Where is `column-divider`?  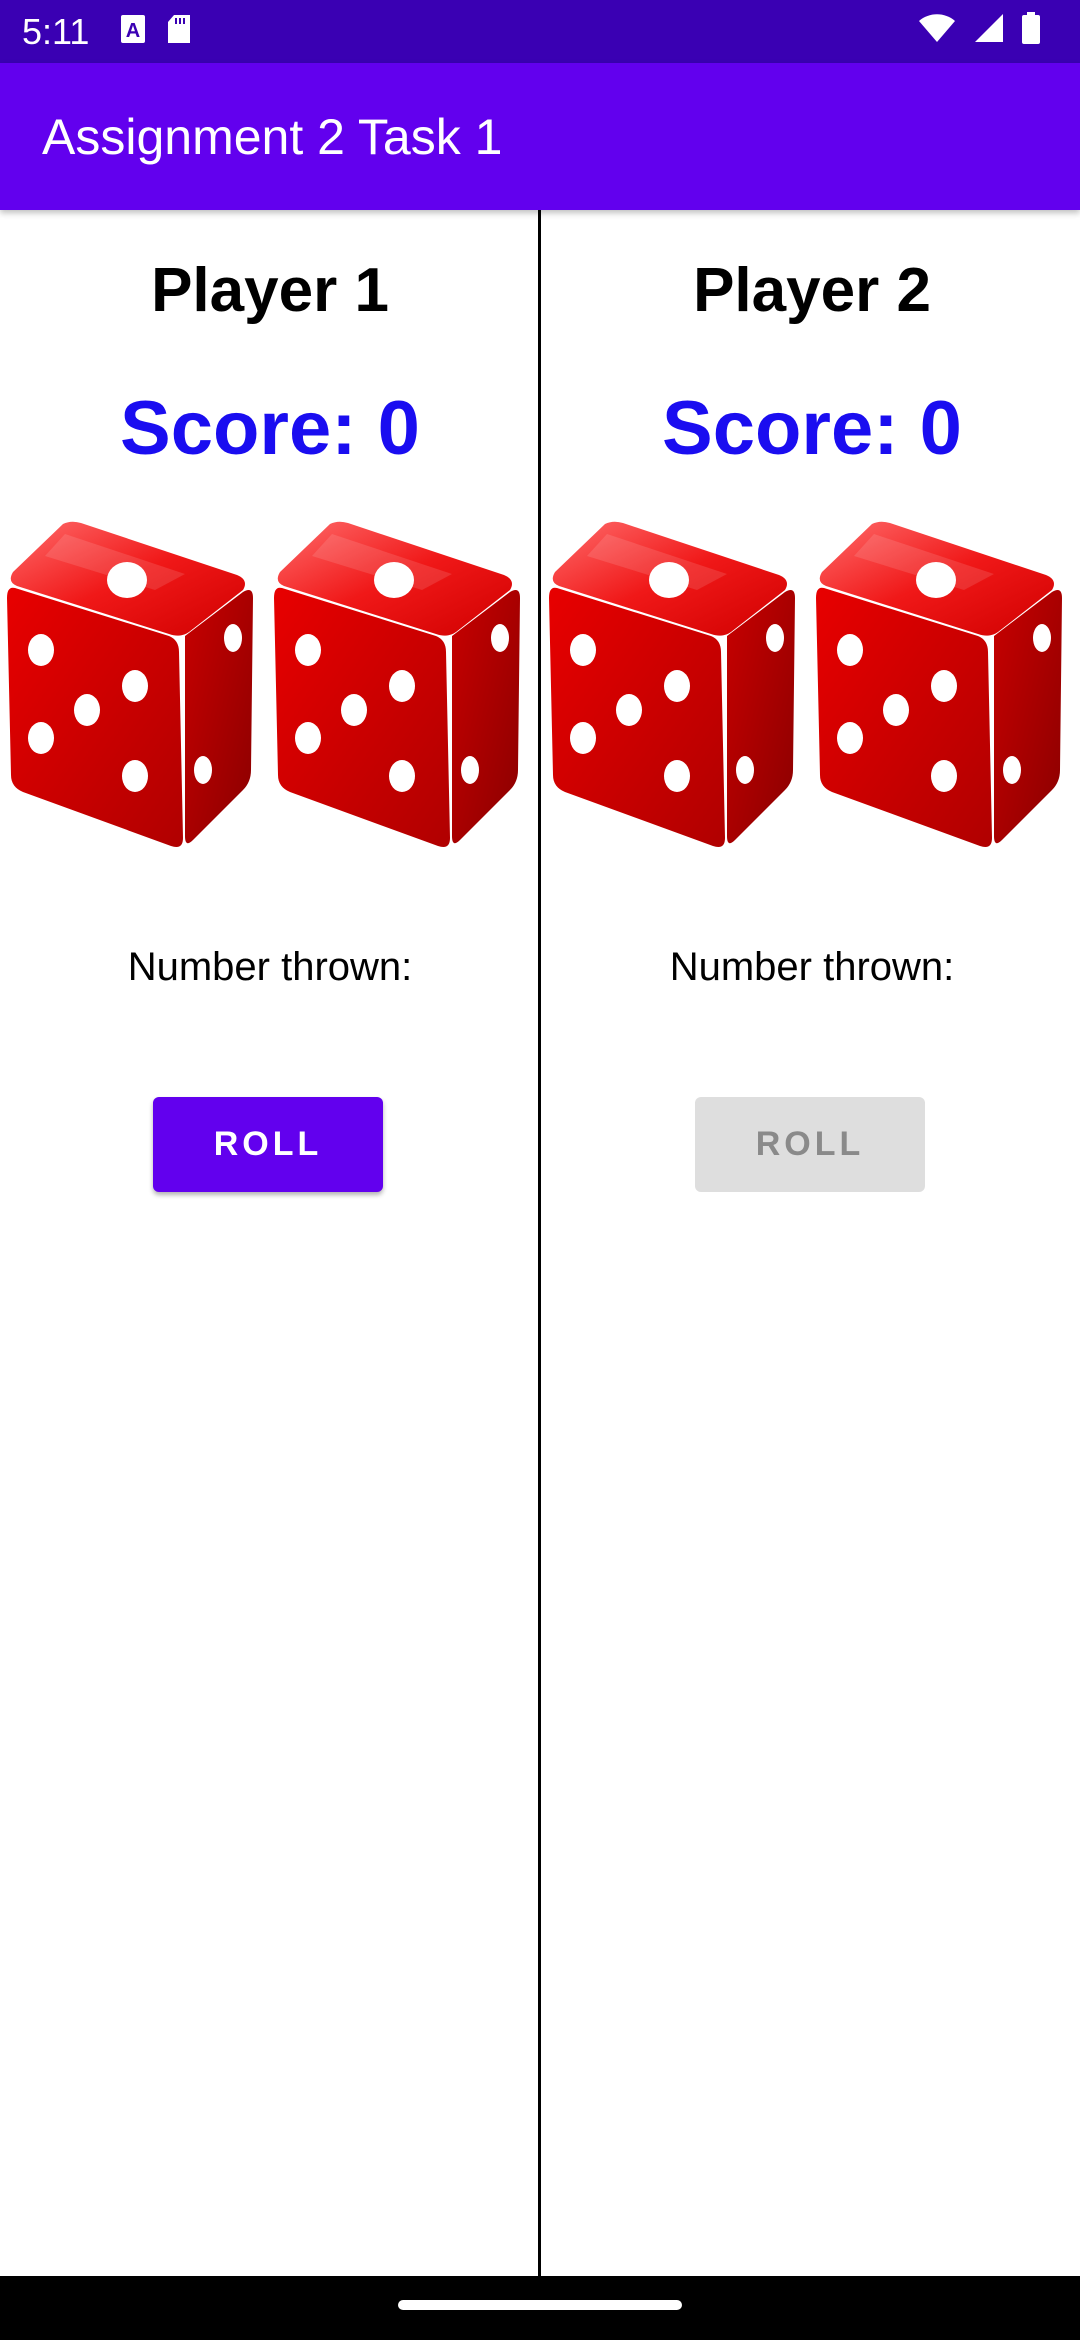 column-divider is located at coordinates (539, 1243).